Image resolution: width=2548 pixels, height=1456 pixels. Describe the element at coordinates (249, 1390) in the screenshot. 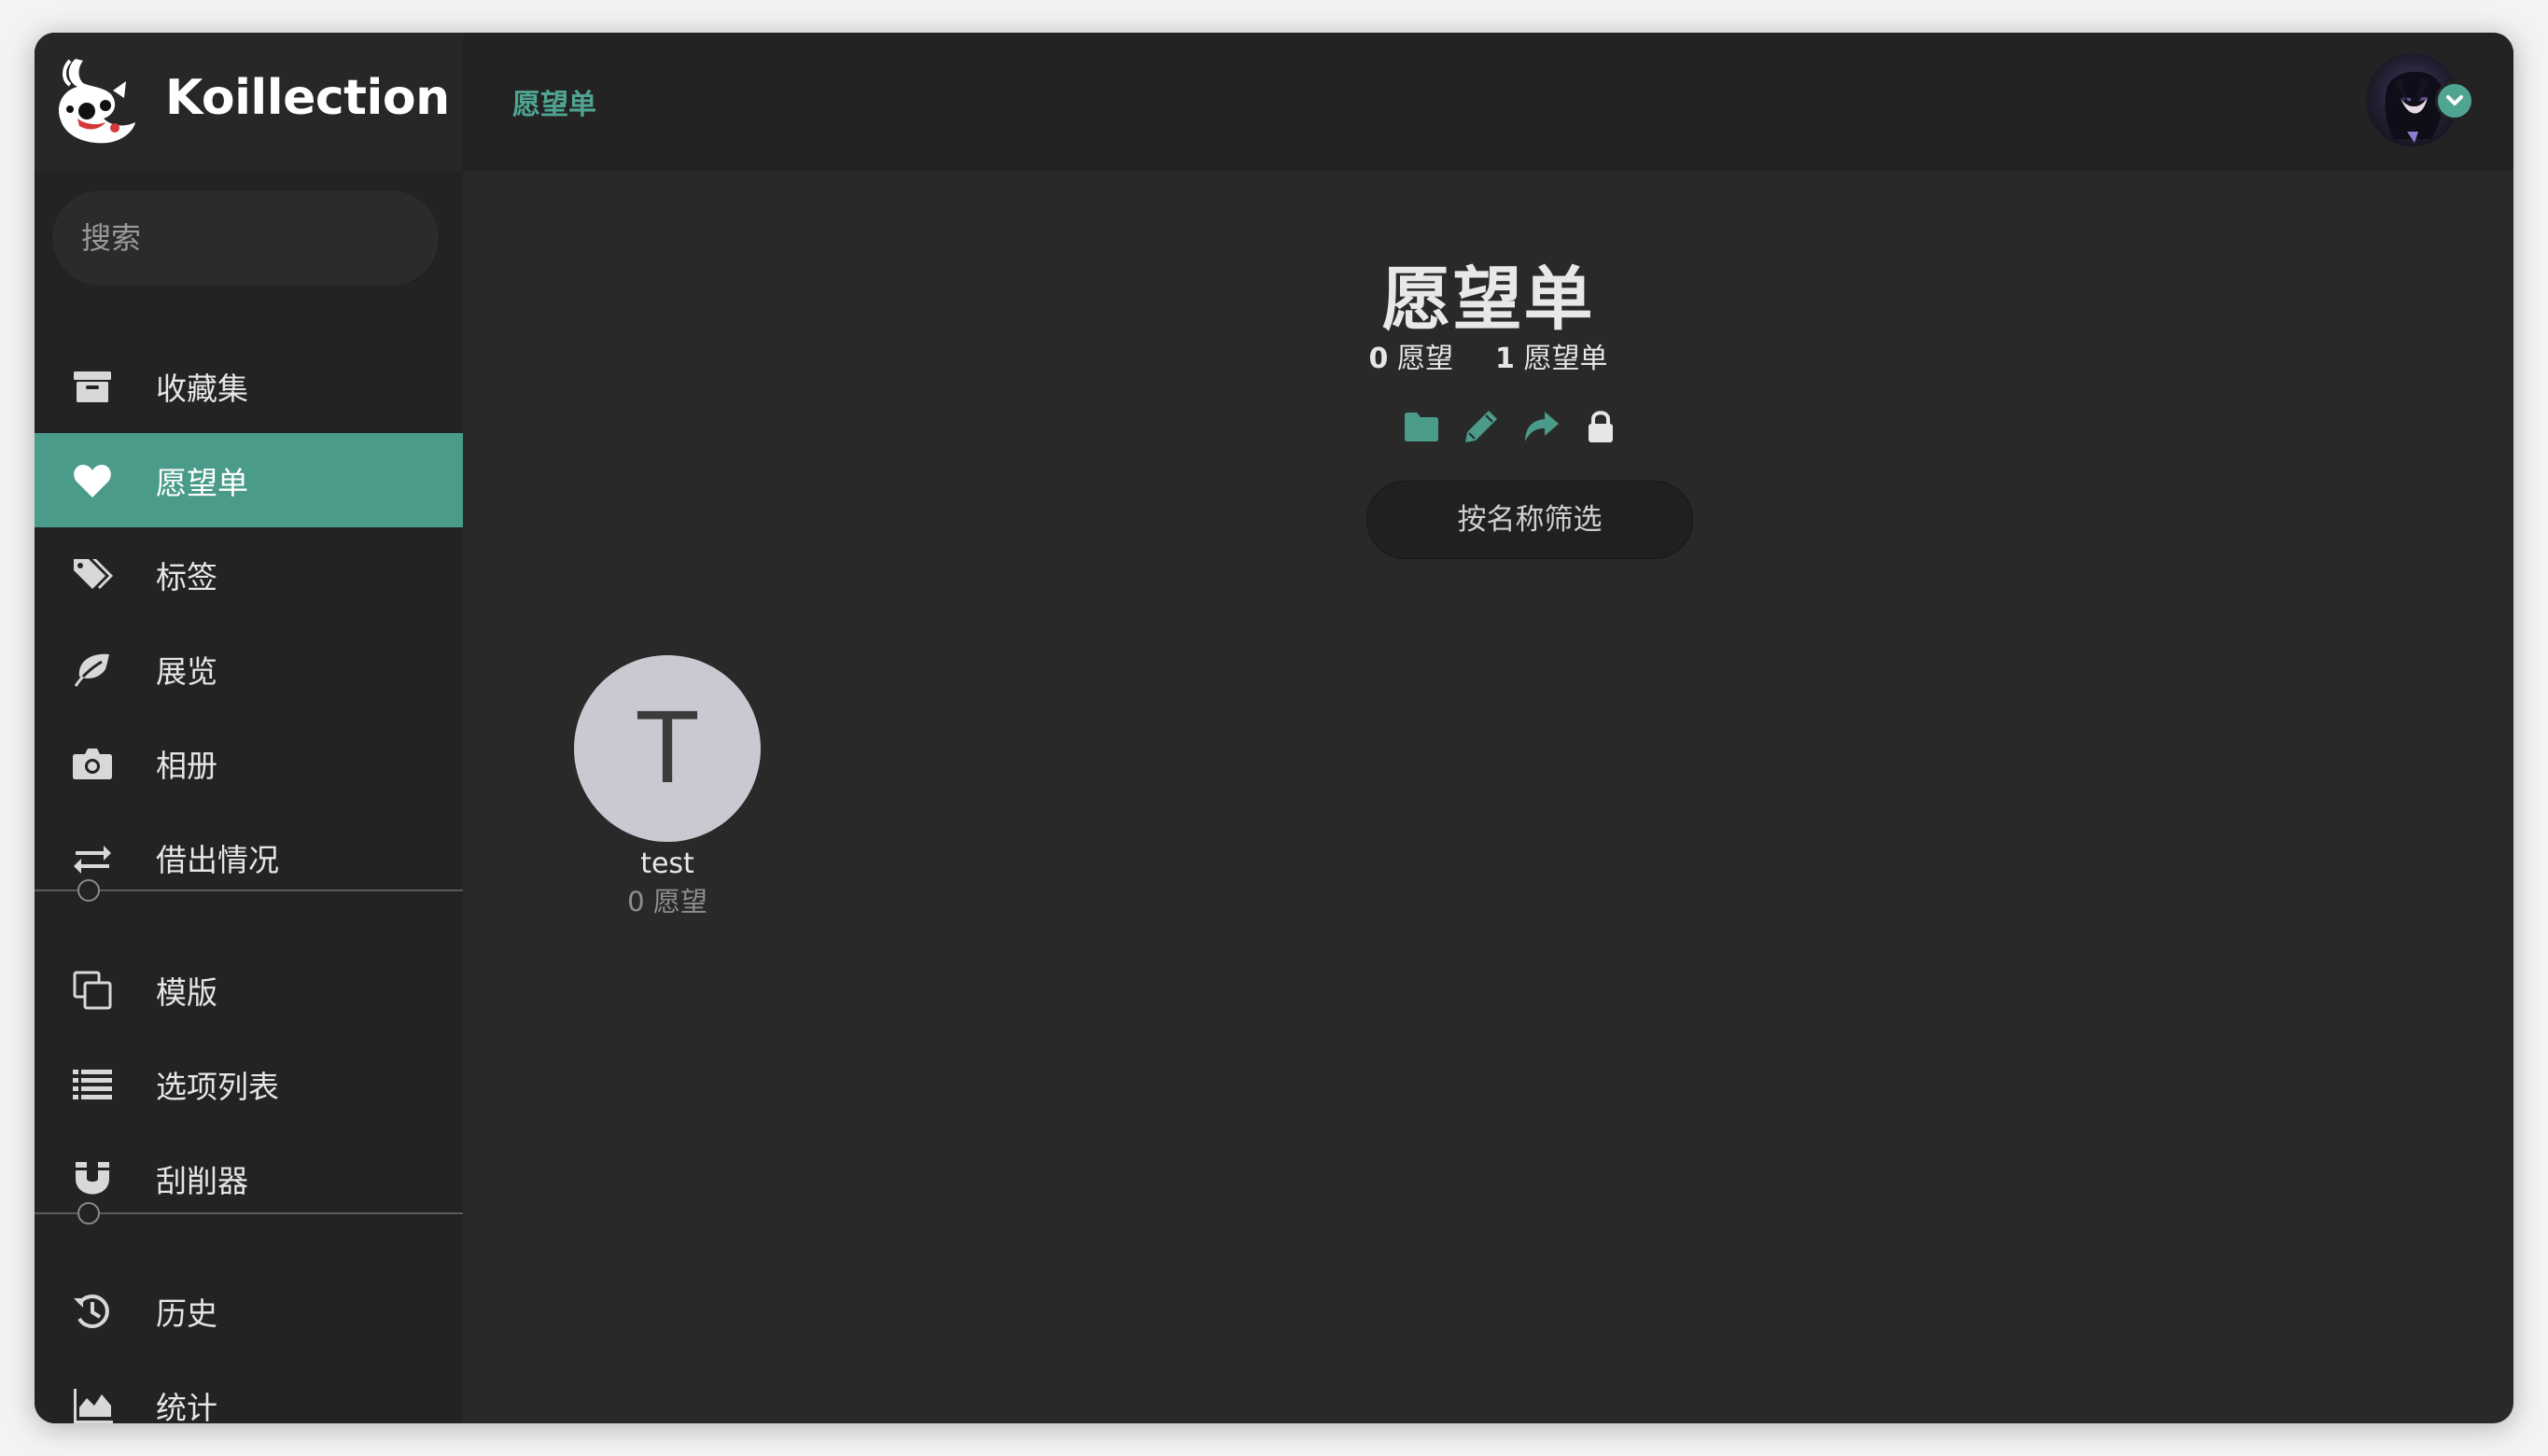

I see `sidebar-item-statistics: 统计` at that location.